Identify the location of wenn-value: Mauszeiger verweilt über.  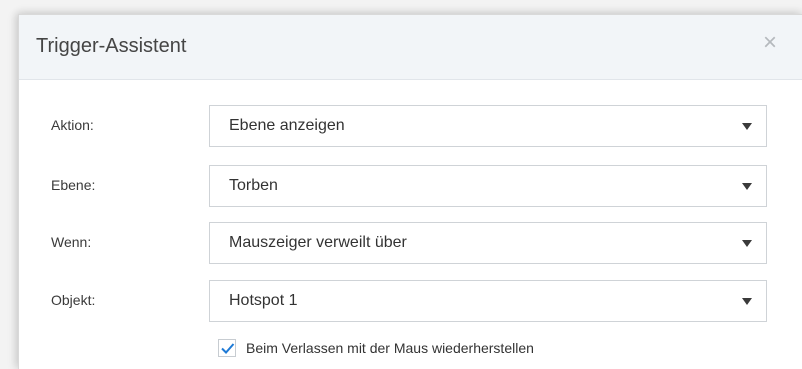
(318, 242).